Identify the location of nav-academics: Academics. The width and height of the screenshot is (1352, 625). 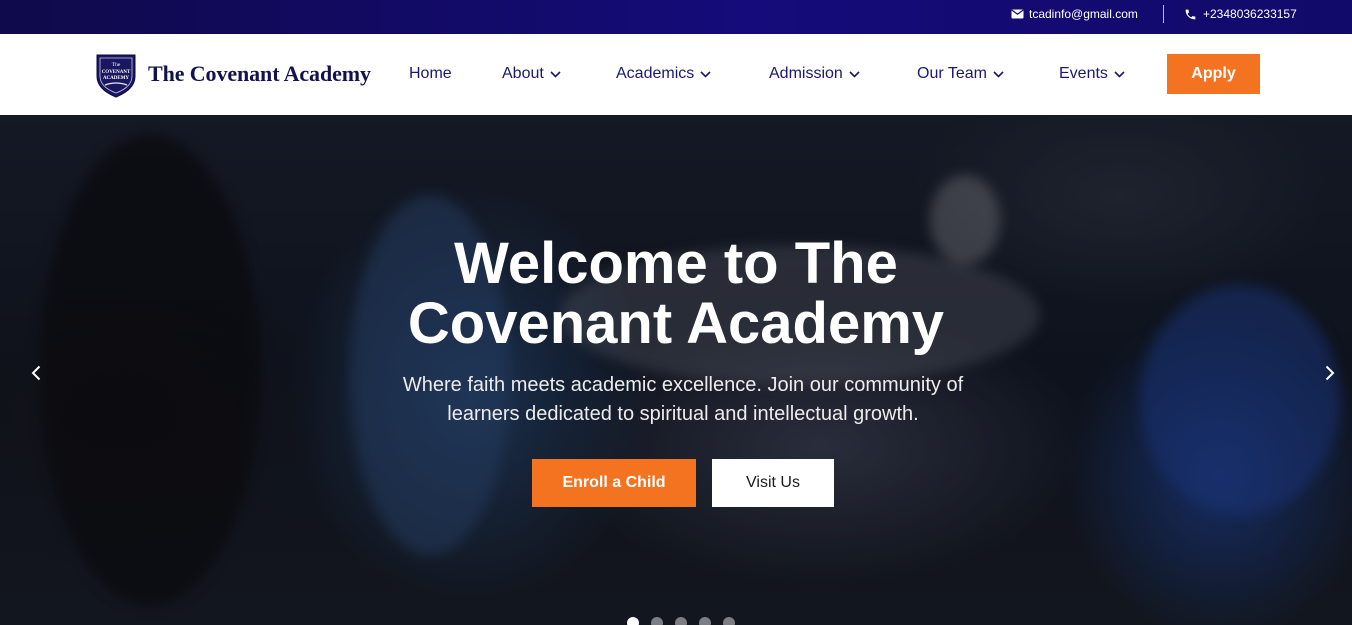
(663, 74).